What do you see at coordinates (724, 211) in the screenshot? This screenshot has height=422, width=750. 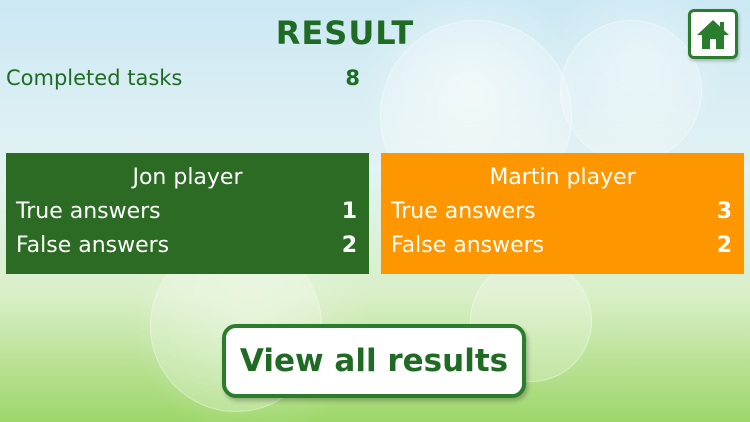 I see `true-answers-value: 3` at bounding box center [724, 211].